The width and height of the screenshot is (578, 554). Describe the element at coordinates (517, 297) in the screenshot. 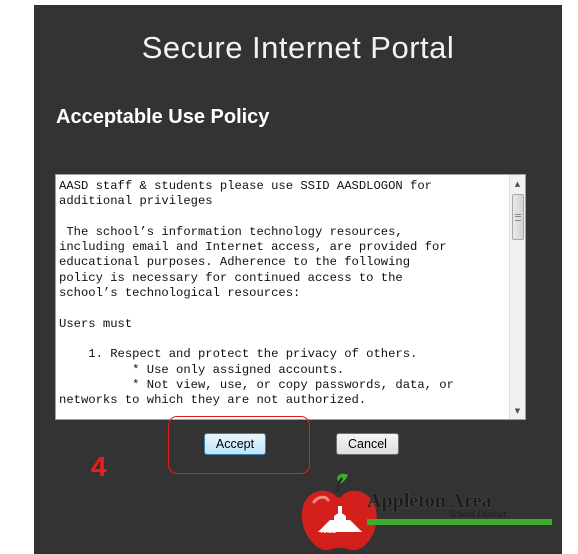

I see `policy-scrollbar: ▲ ▼` at that location.